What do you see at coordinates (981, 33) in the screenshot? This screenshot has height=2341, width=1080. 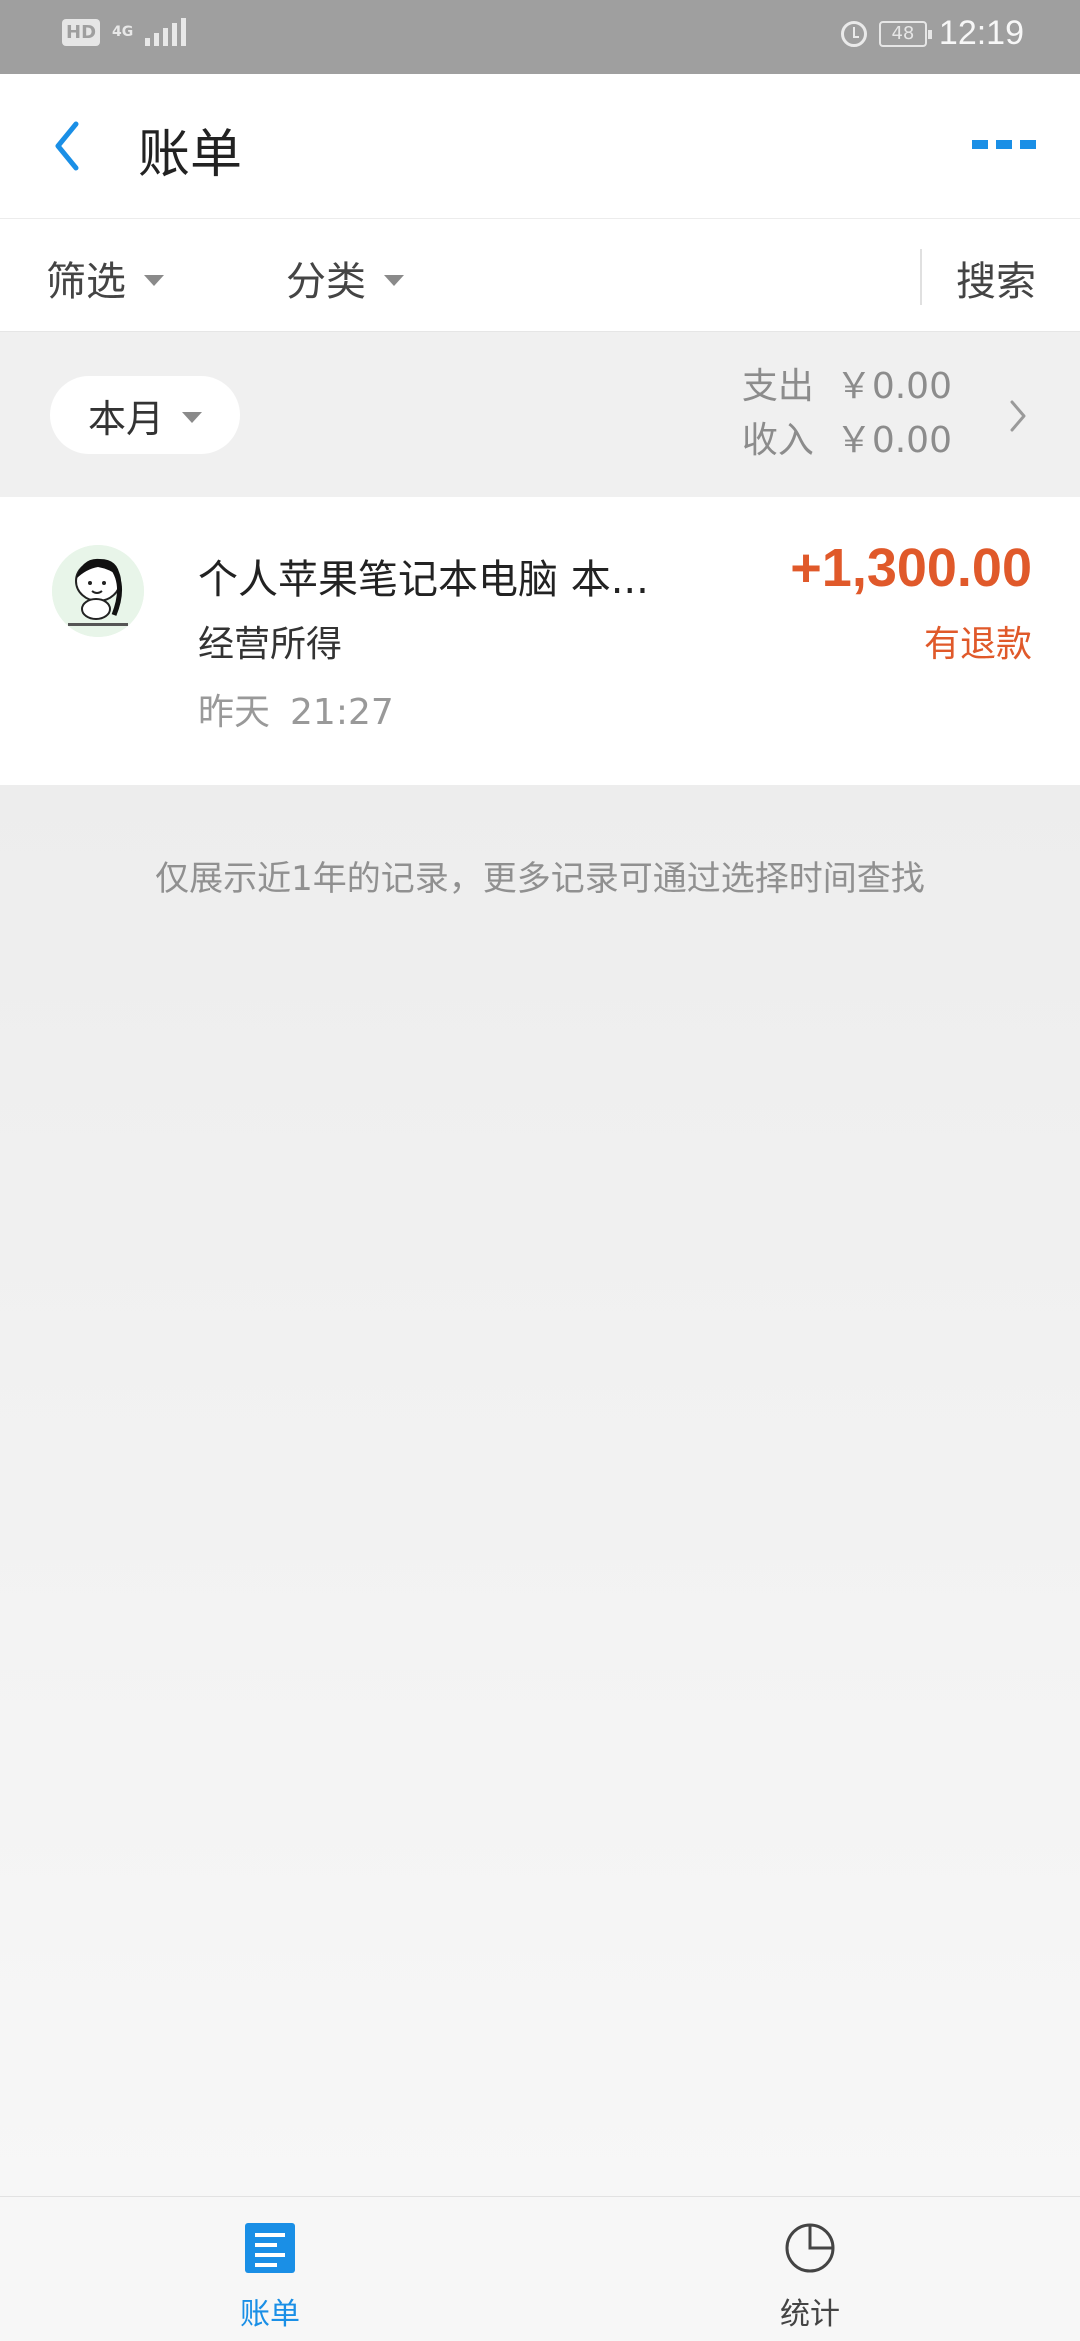 I see `status-time: 12:19` at bounding box center [981, 33].